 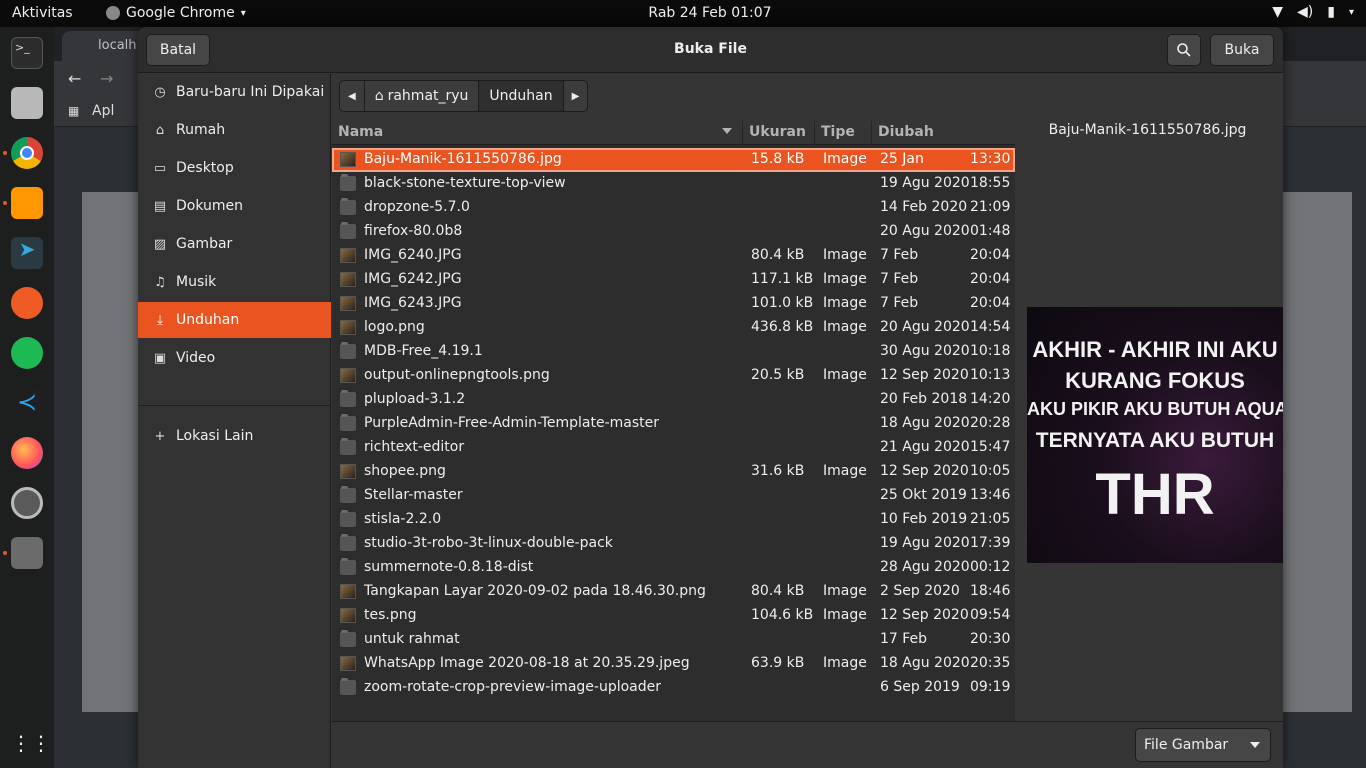 What do you see at coordinates (27, 303) in the screenshot?
I see `postman-icon` at bounding box center [27, 303].